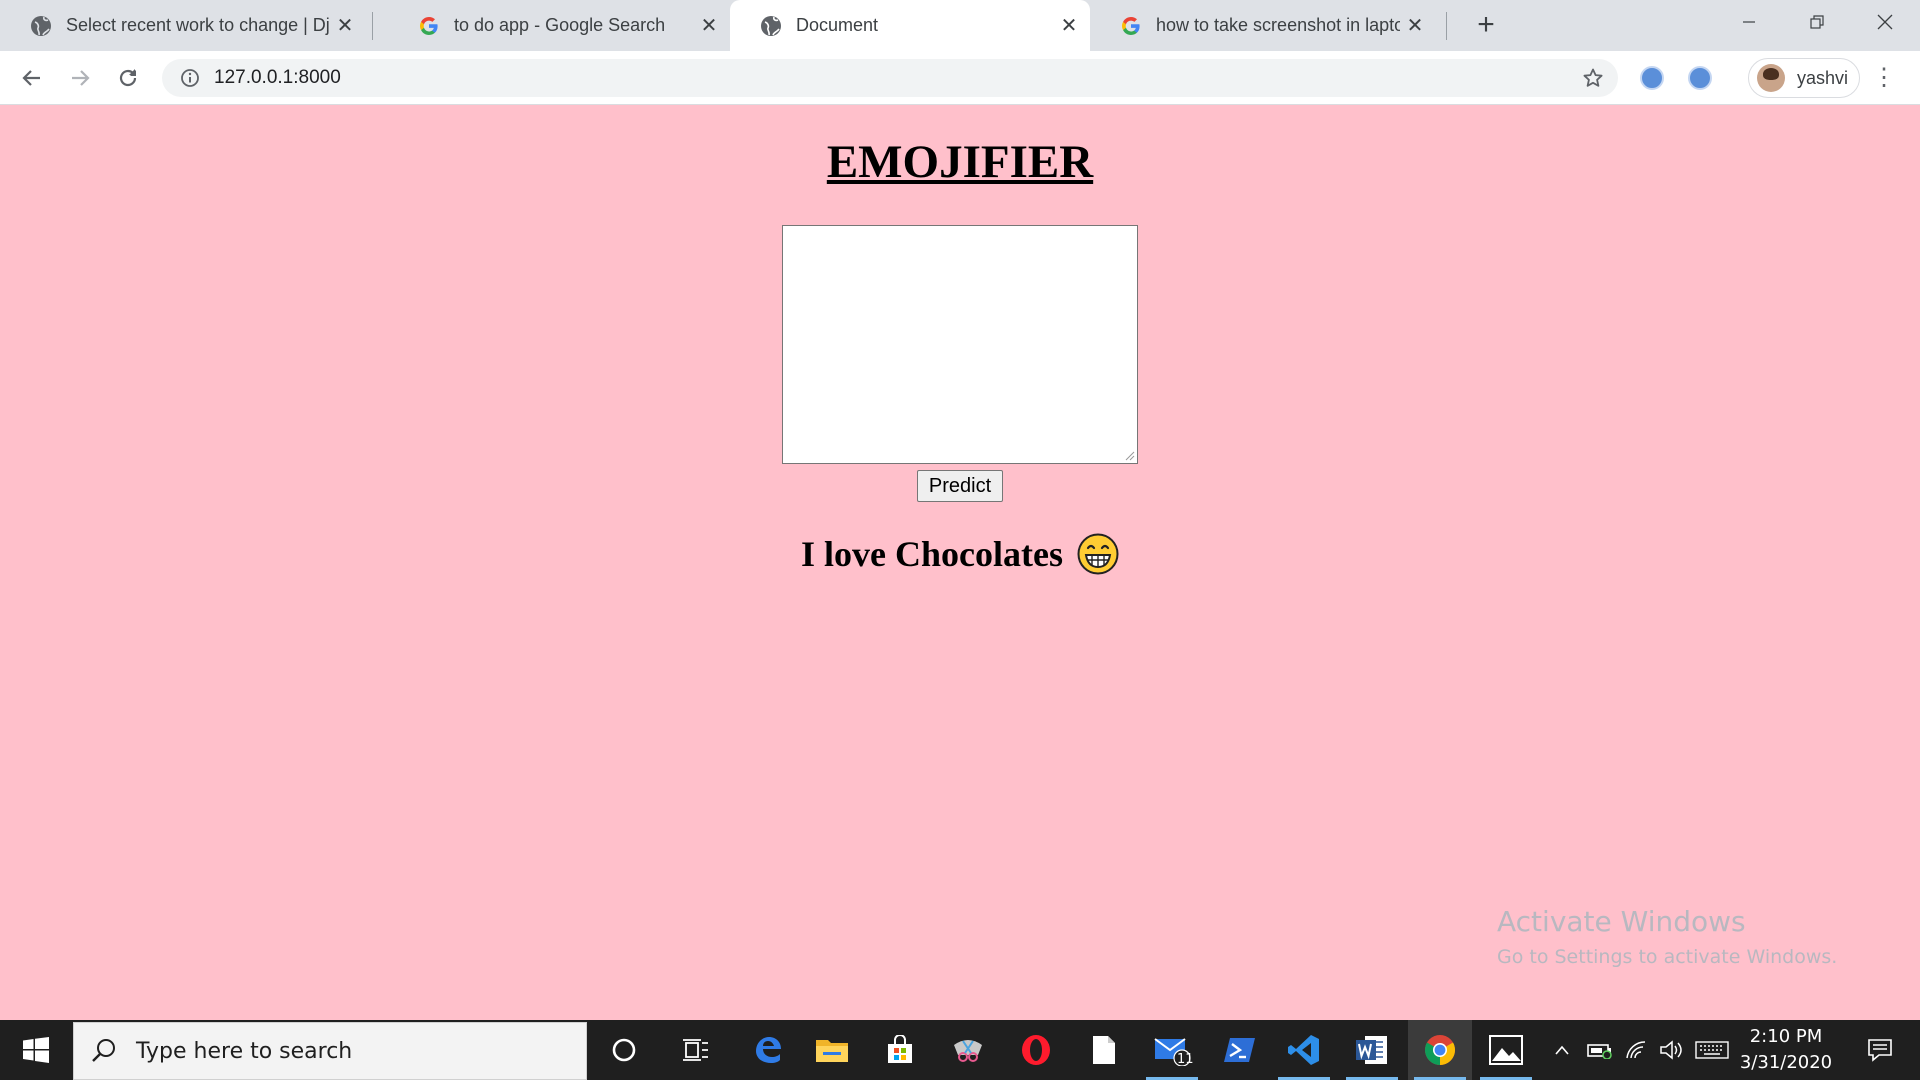 The image size is (1920, 1080). I want to click on task-view-icon, so click(695, 1050).